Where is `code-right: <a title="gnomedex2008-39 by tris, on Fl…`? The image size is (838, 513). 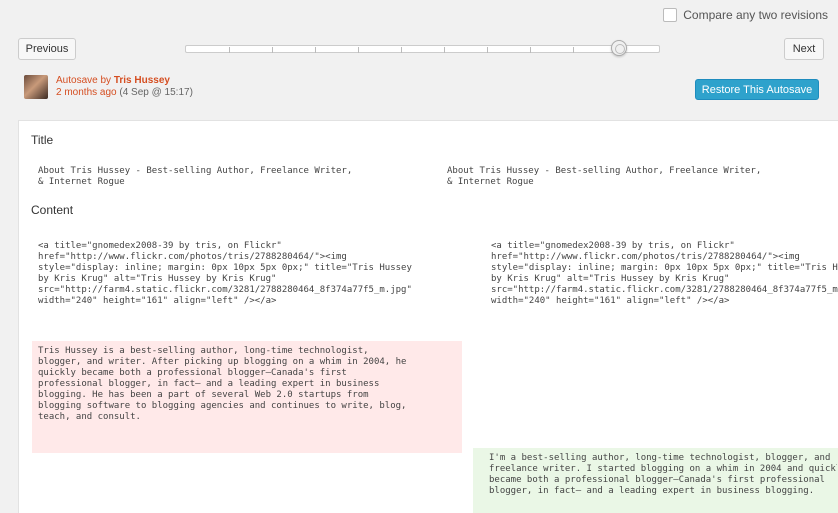 code-right: <a title="gnomedex2008-39 by tris, on Fl… is located at coordinates (664, 273).